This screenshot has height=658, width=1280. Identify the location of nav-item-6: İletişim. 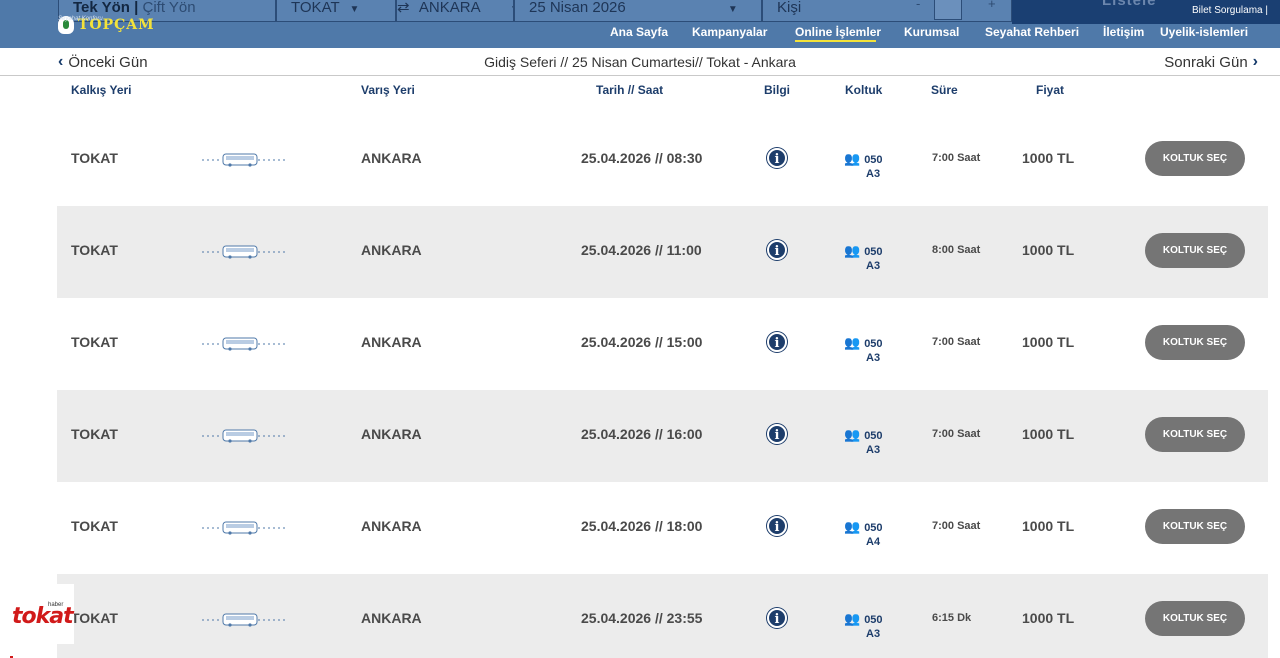
(1123, 32).